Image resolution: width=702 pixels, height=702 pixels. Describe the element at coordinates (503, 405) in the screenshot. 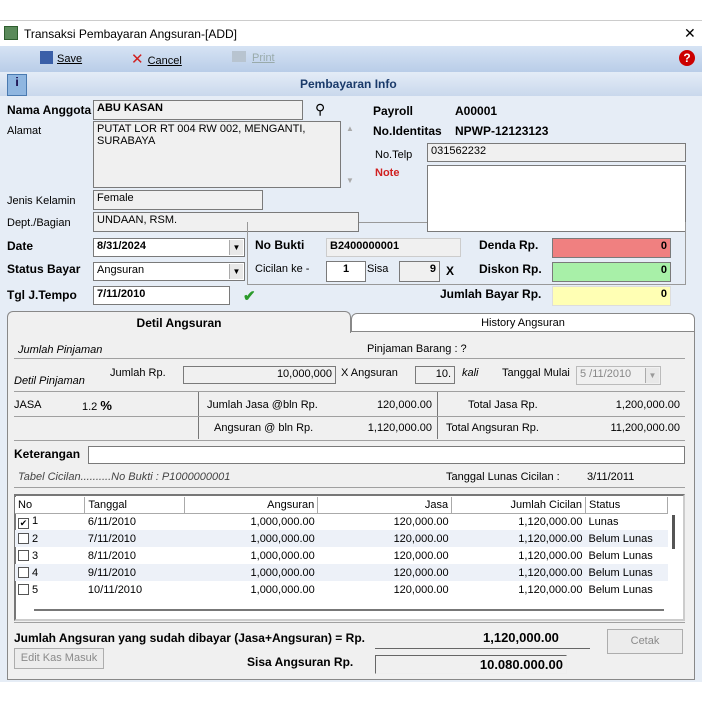

I see `total-jasa-label: Total Jasa Rp.` at that location.